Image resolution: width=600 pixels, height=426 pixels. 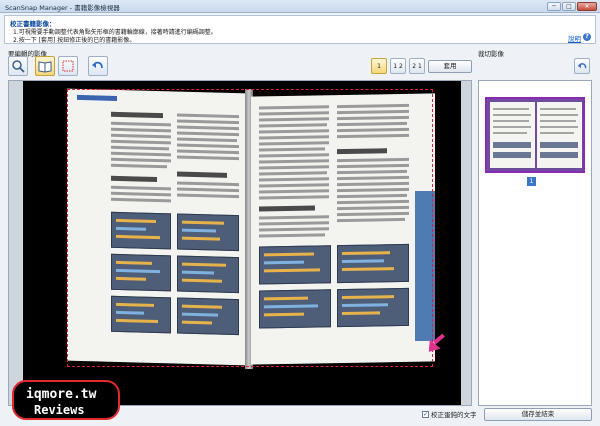 I want to click on cropped-image-thumbnail, so click(x=535, y=135).